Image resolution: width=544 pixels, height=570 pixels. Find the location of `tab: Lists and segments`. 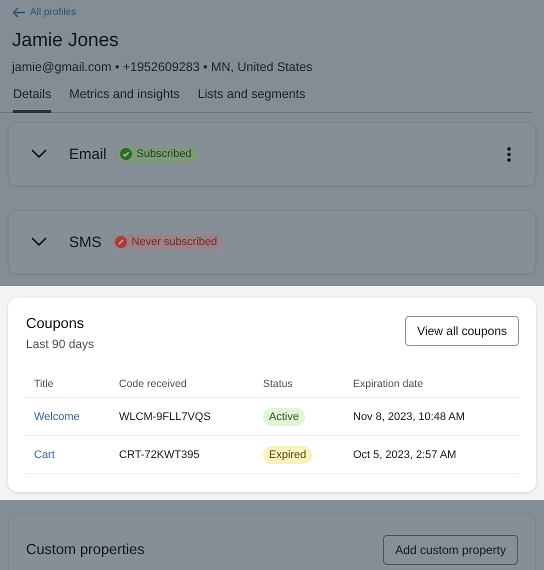

tab: Lists and segments is located at coordinates (252, 100).